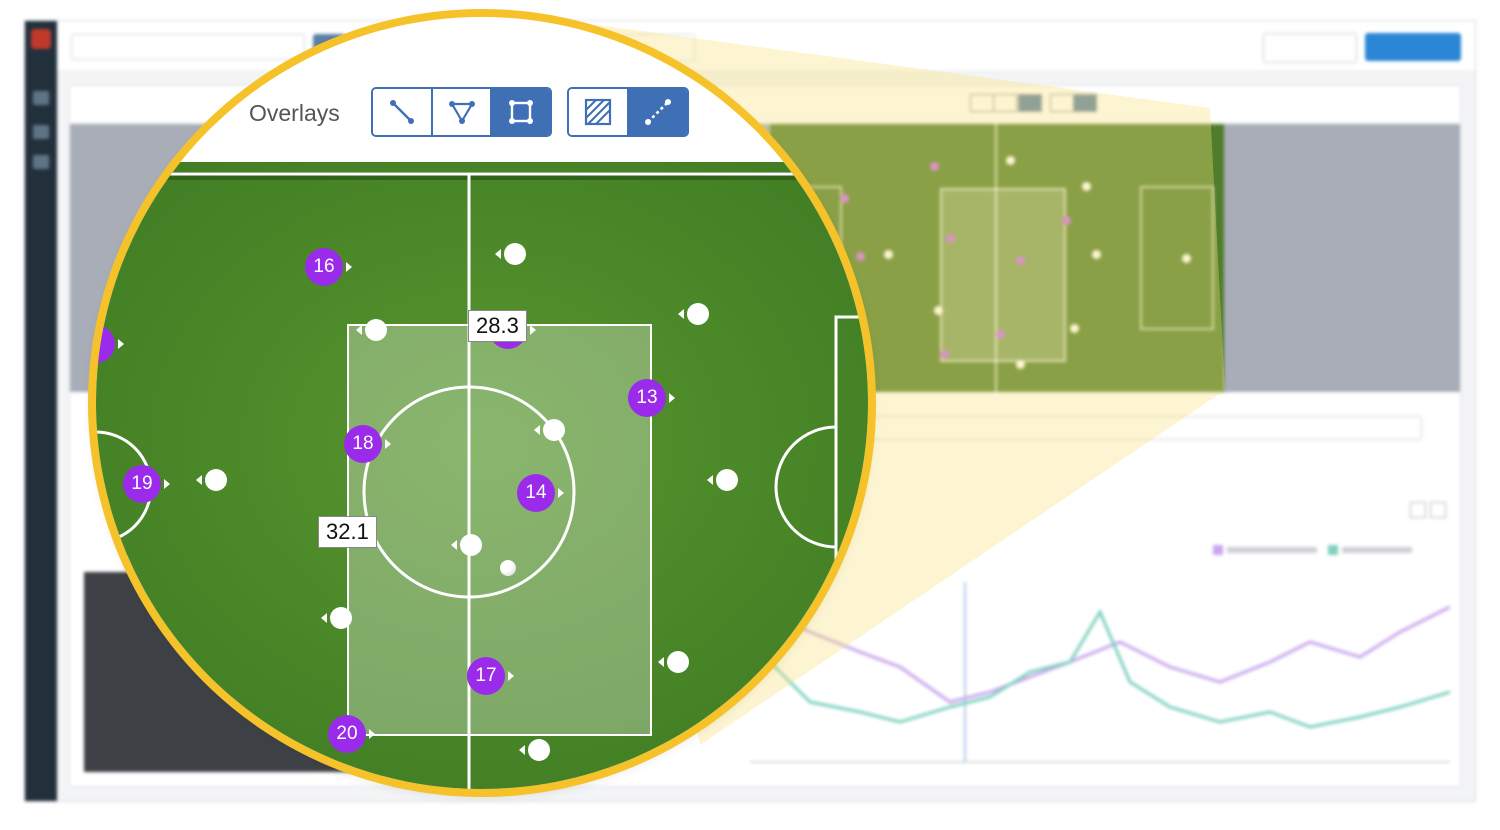  What do you see at coordinates (146, 484) in the screenshot?
I see `player-19: 19` at bounding box center [146, 484].